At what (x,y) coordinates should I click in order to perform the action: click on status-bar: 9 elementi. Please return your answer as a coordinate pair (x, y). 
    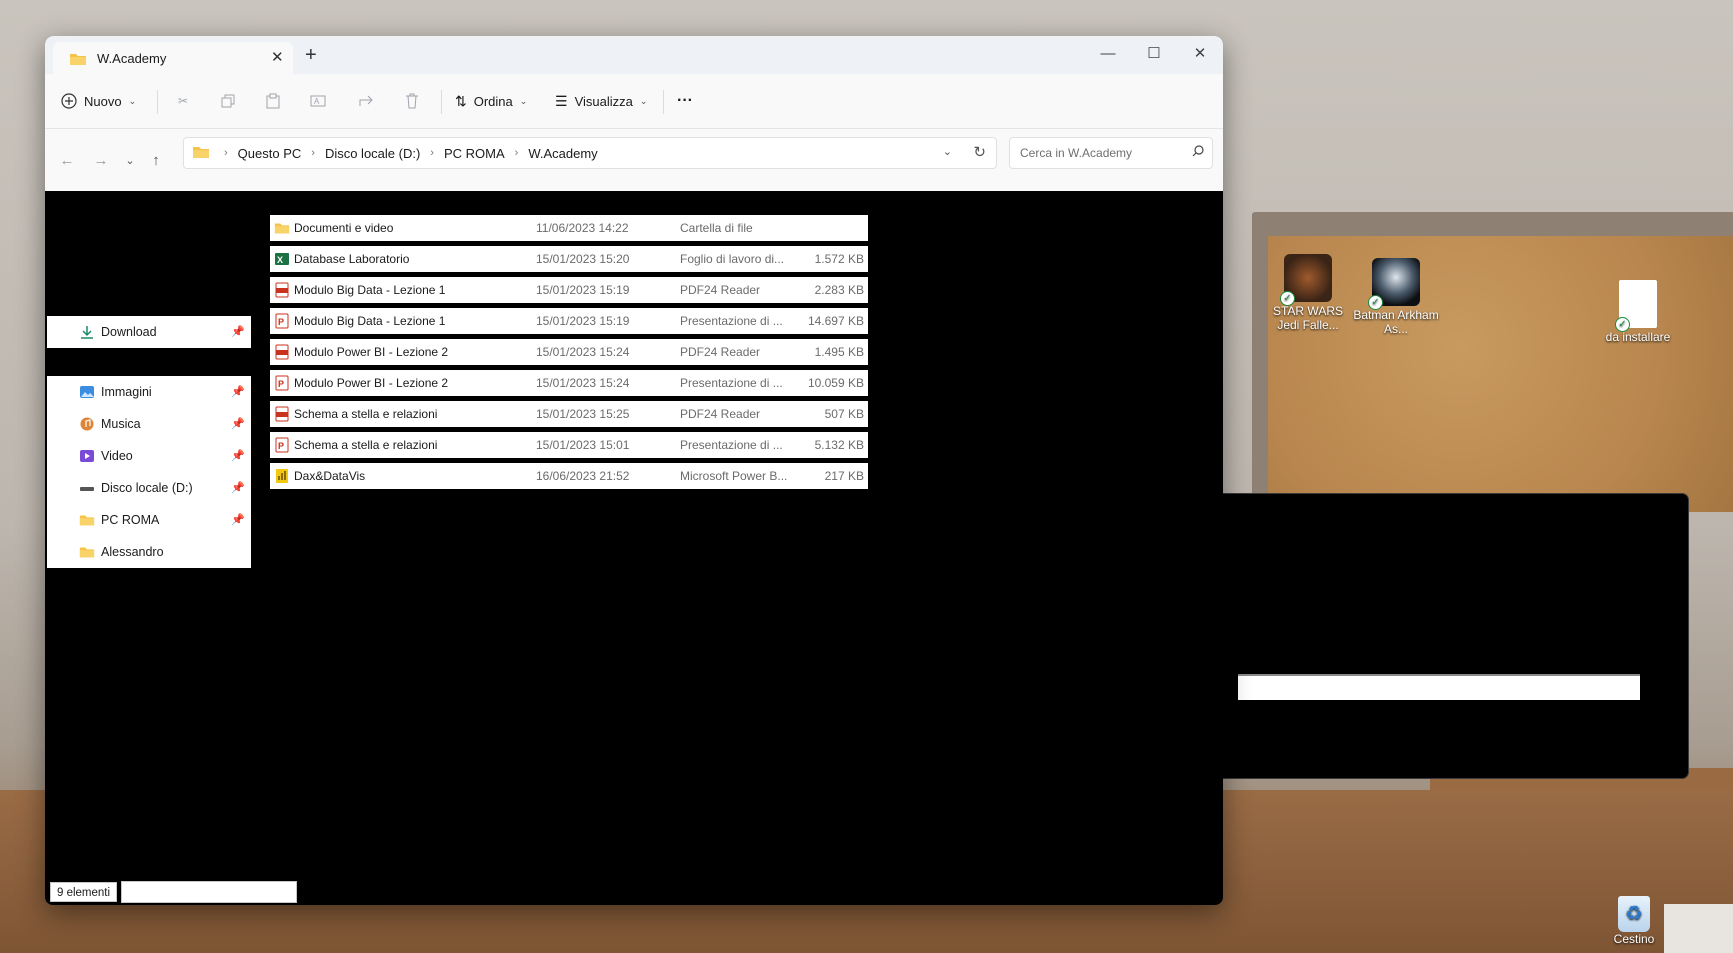
    Looking at the image, I should click on (174, 892).